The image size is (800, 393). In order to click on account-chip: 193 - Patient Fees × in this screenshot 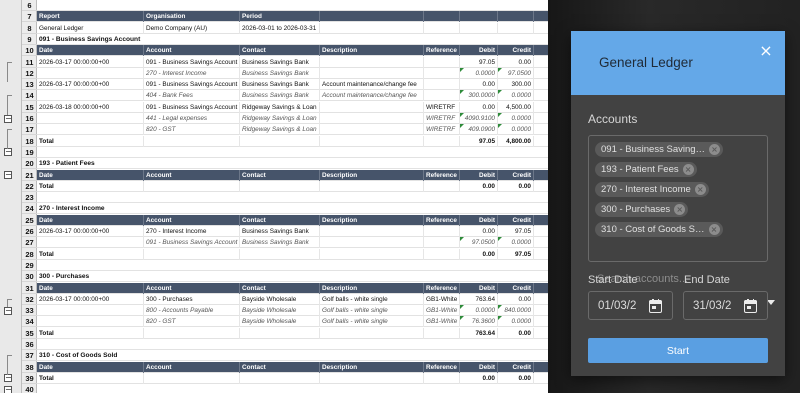, I will do `click(646, 169)`.